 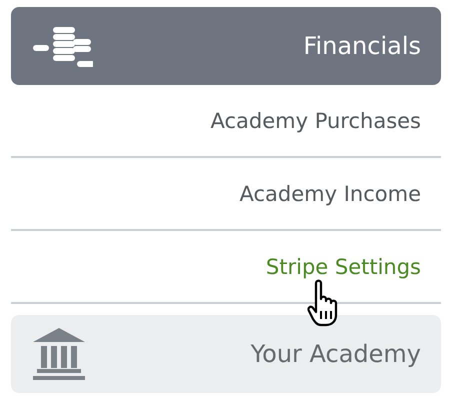 I want to click on menu-link: Stripe Settings, so click(x=343, y=266).